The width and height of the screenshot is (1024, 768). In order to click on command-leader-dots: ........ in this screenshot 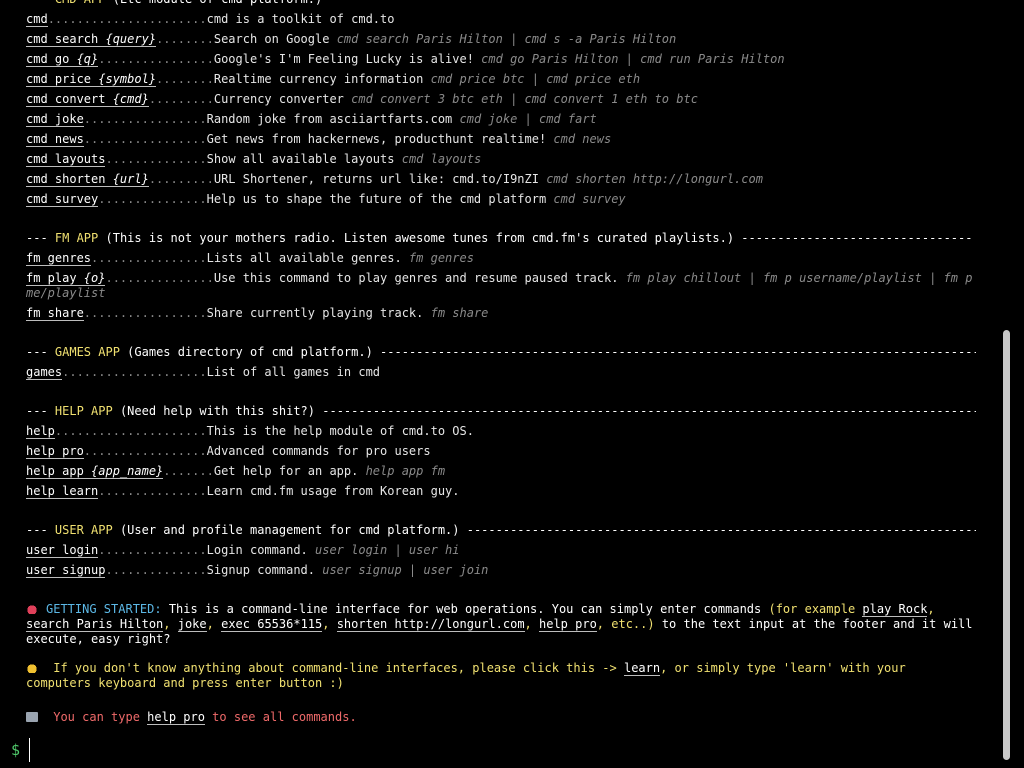, I will do `click(185, 79)`.